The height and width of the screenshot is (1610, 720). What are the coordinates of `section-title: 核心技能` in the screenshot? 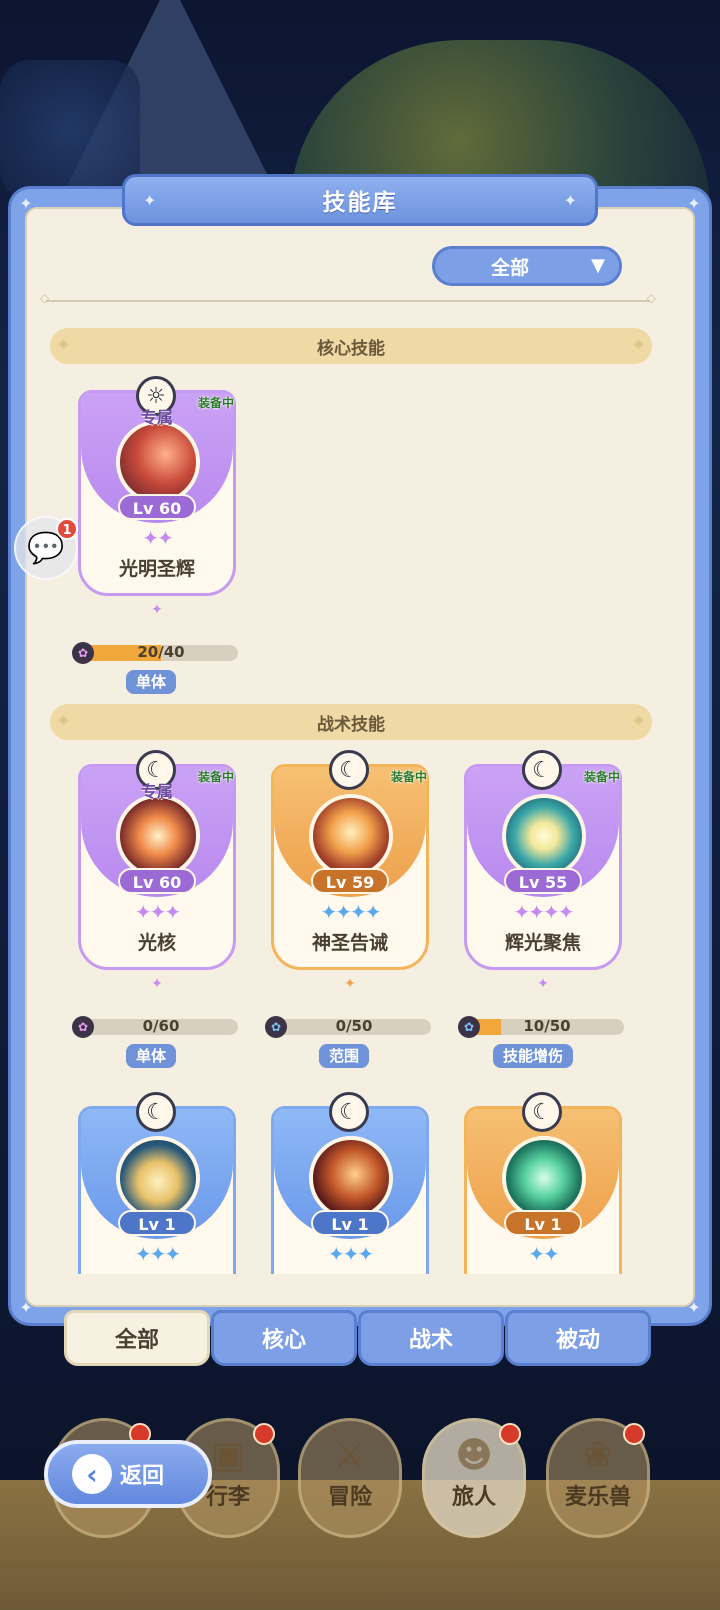 It's located at (351, 348).